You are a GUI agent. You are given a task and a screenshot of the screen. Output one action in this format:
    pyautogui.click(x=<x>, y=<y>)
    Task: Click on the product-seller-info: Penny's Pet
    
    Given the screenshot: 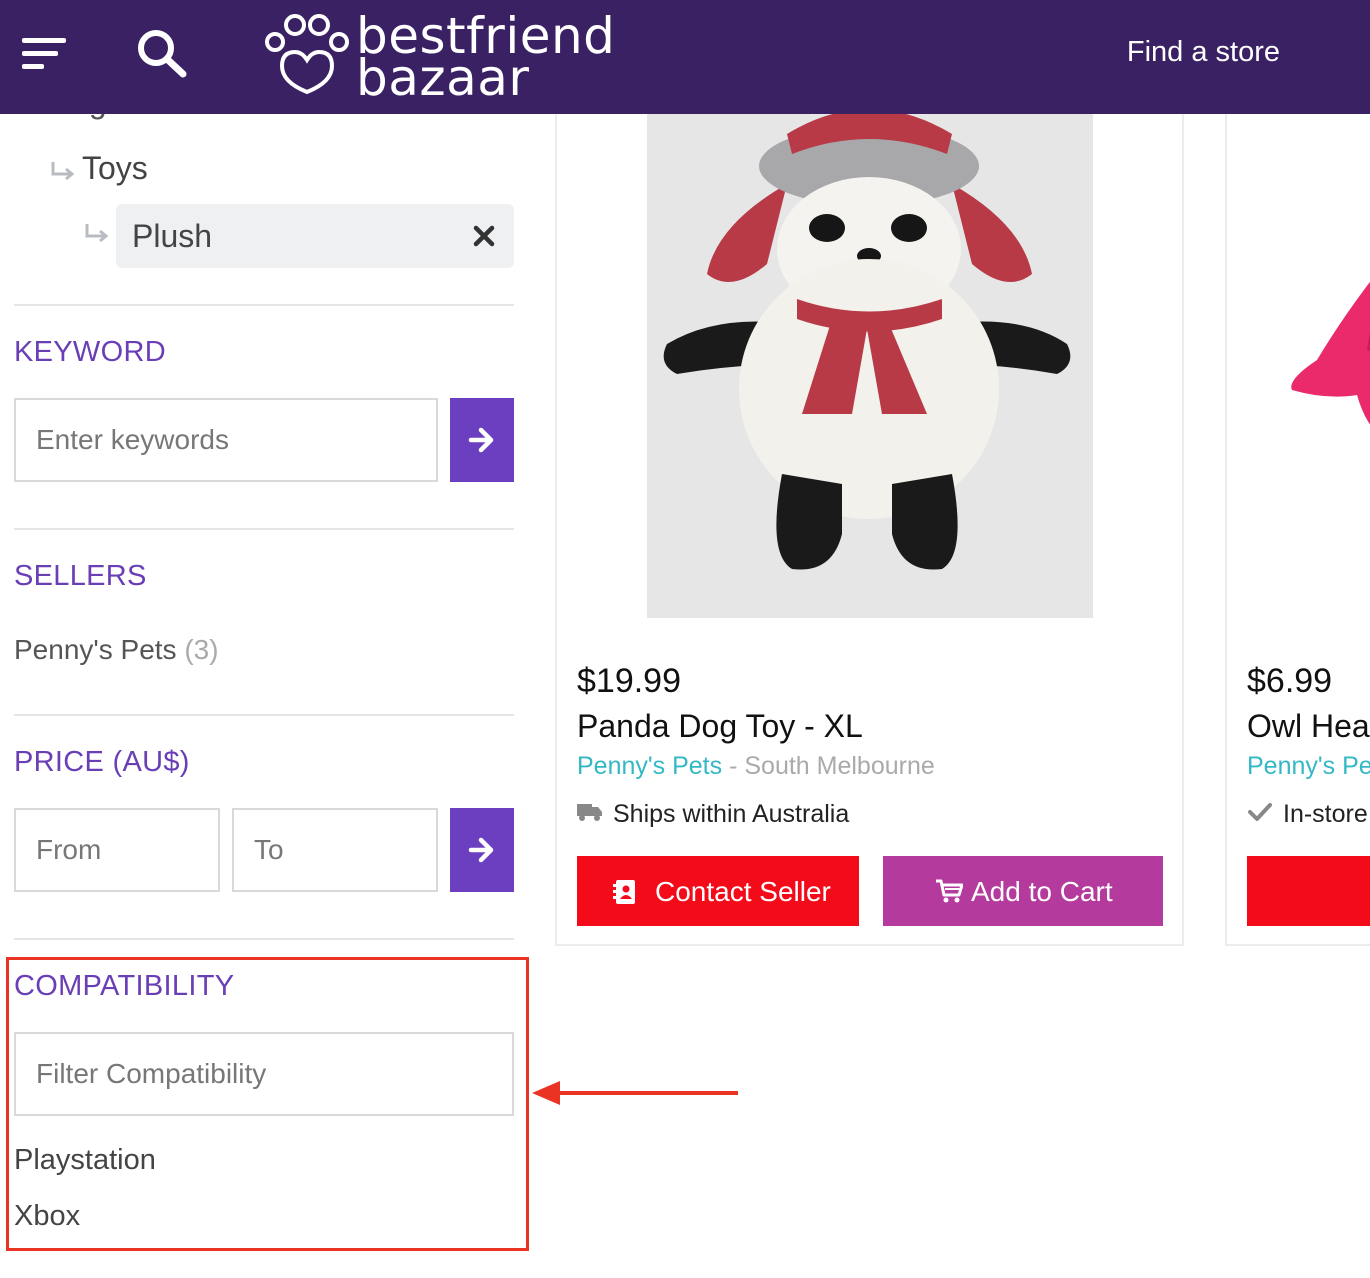 What is the action you would take?
    pyautogui.click(x=1308, y=766)
    